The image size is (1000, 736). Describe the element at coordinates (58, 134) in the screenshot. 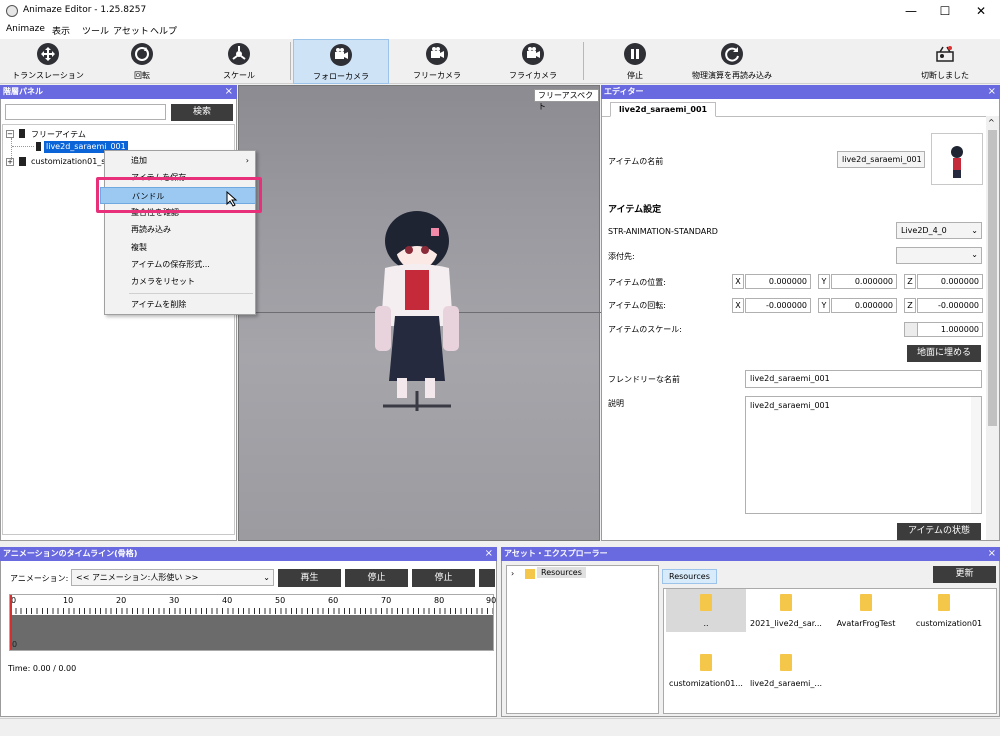

I see `tree-root-label: フリーアイテム` at that location.